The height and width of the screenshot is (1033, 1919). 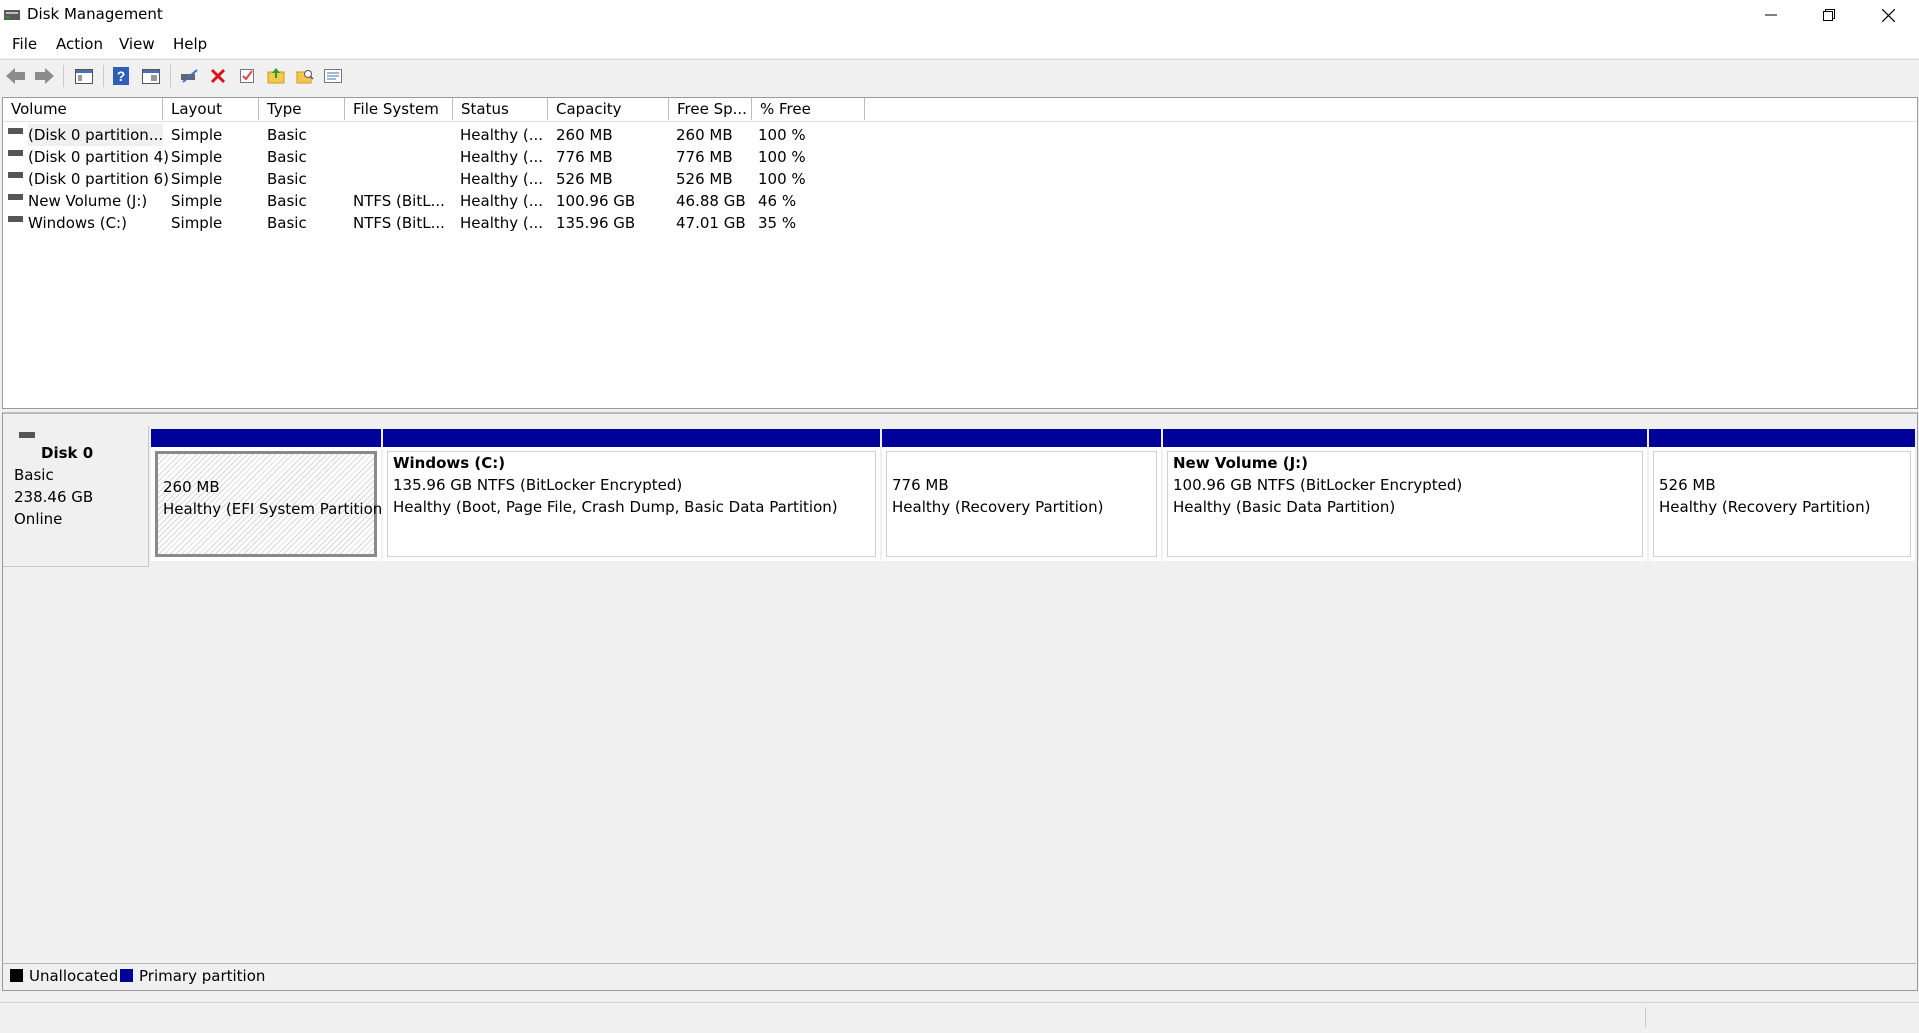 I want to click on menu-action: Action, so click(x=79, y=44).